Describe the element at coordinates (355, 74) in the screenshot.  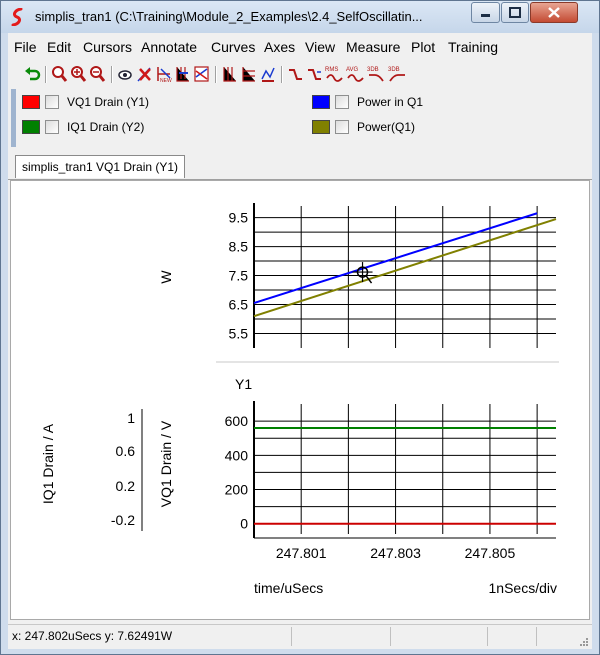
I see `avg-icon: AVG` at that location.